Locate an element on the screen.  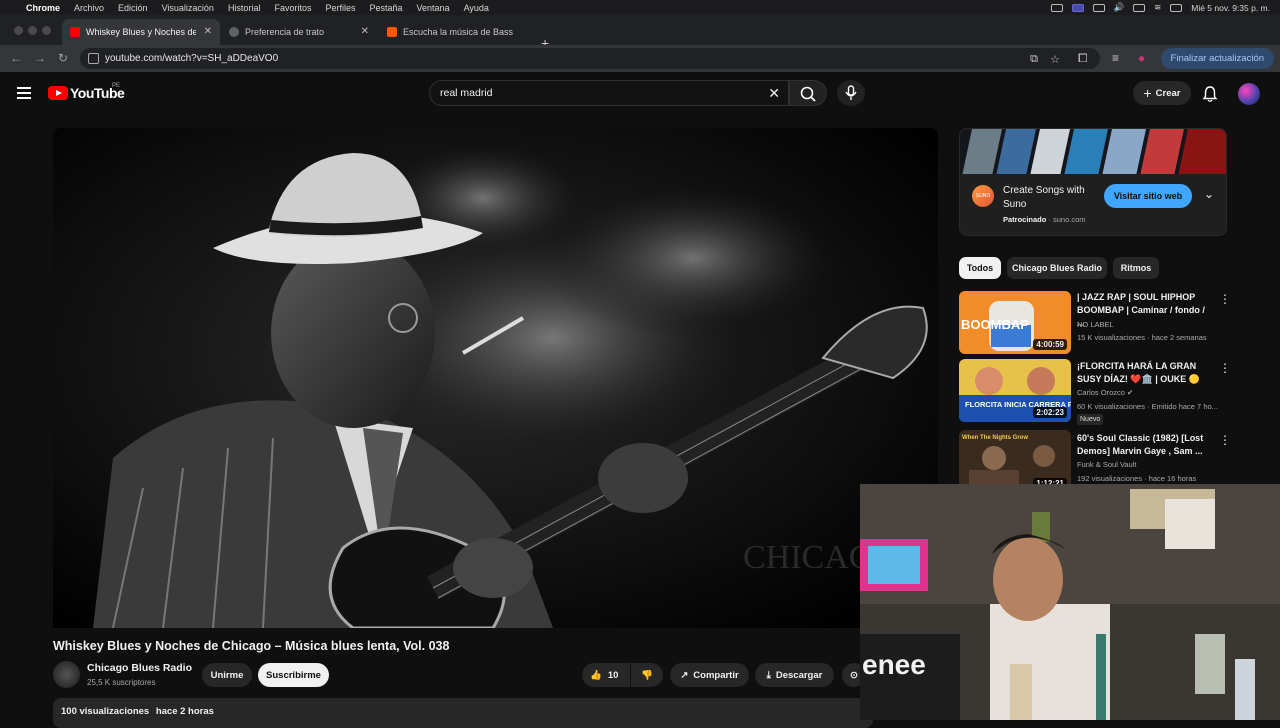
menu-hamburger-icon is located at coordinates (24, 93).